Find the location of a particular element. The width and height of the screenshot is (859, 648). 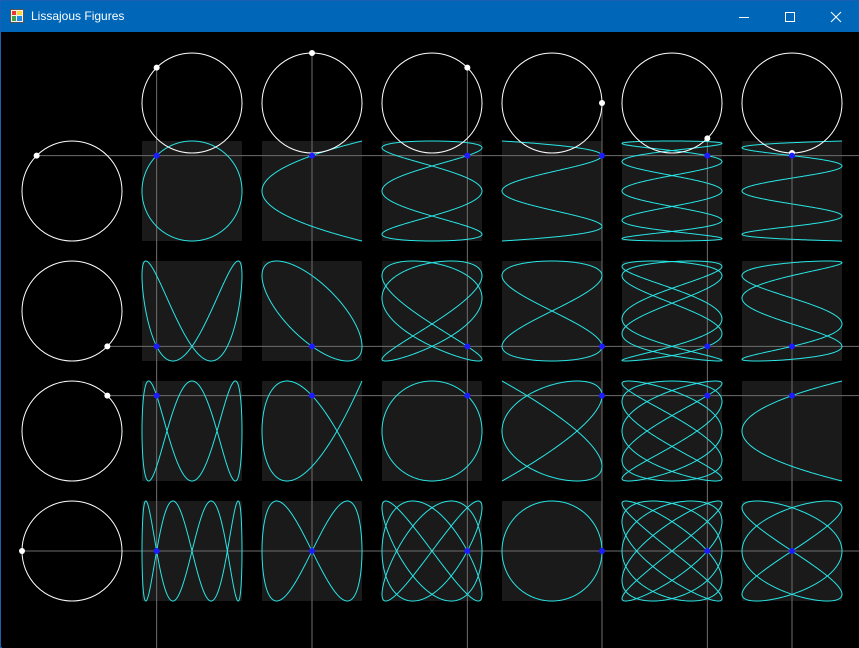

trace-marker-r2-c4 is located at coordinates (602, 346).